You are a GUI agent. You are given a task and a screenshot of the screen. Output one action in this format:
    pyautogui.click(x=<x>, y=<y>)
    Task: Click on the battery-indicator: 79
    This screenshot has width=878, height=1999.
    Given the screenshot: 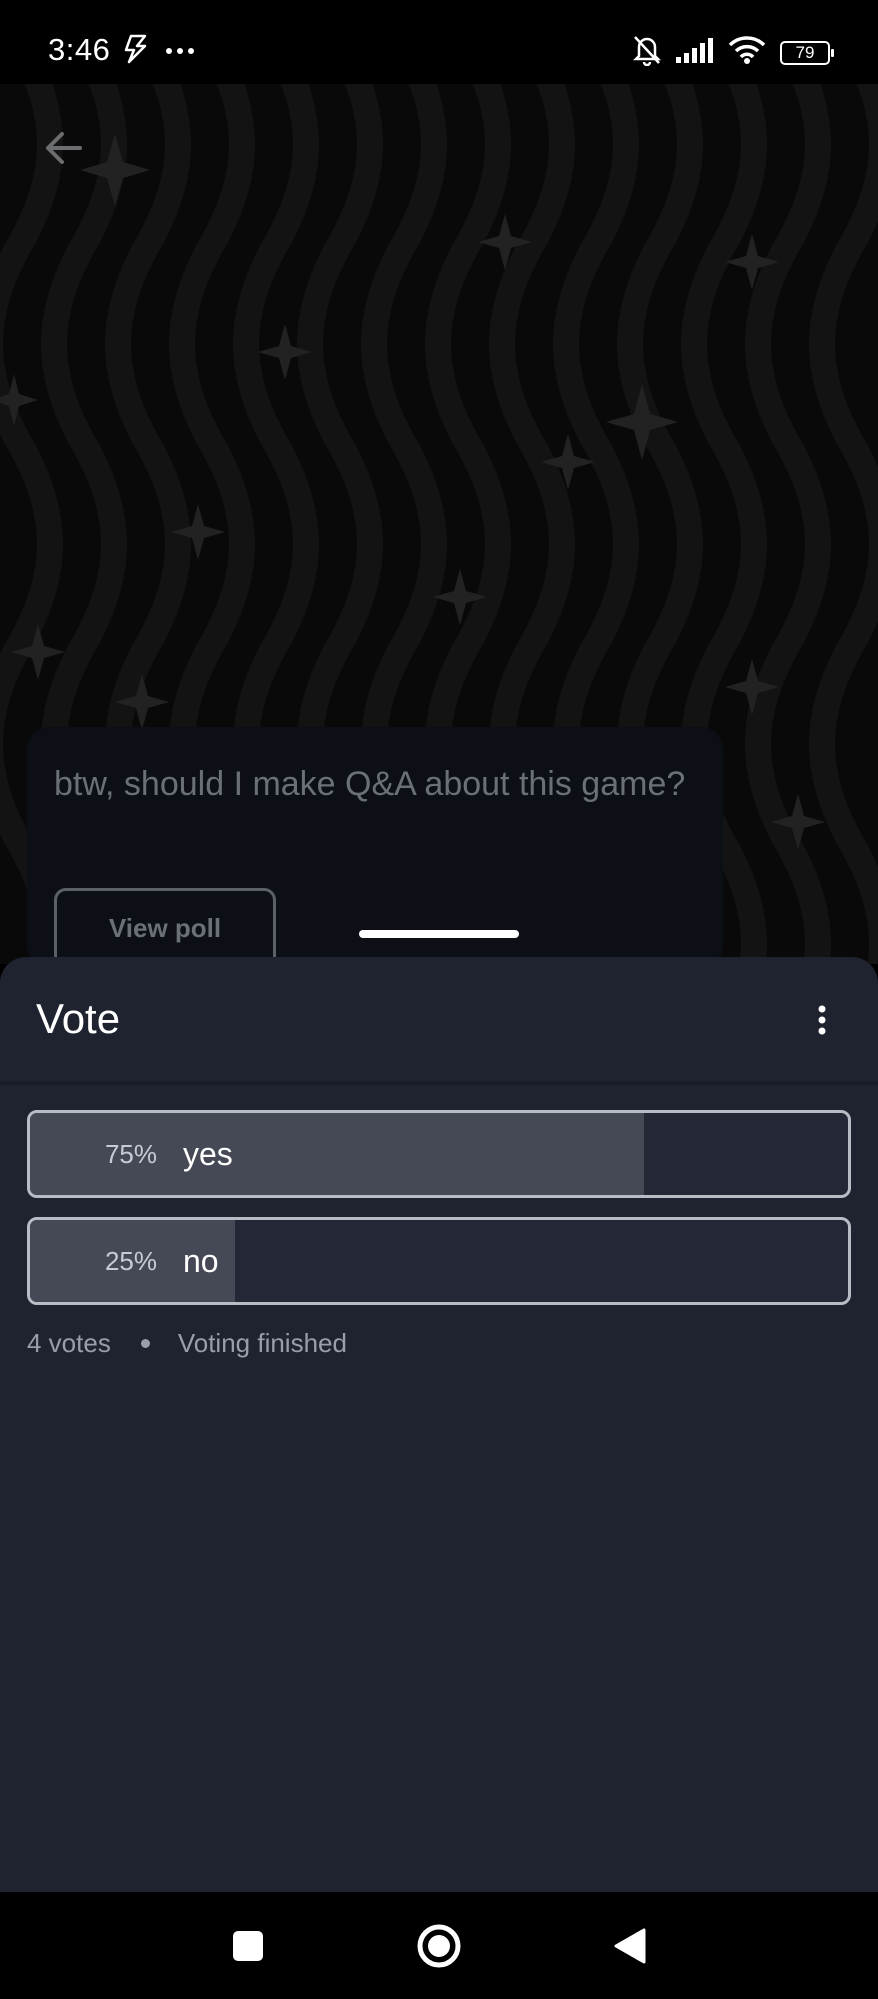 What is the action you would take?
    pyautogui.click(x=807, y=52)
    